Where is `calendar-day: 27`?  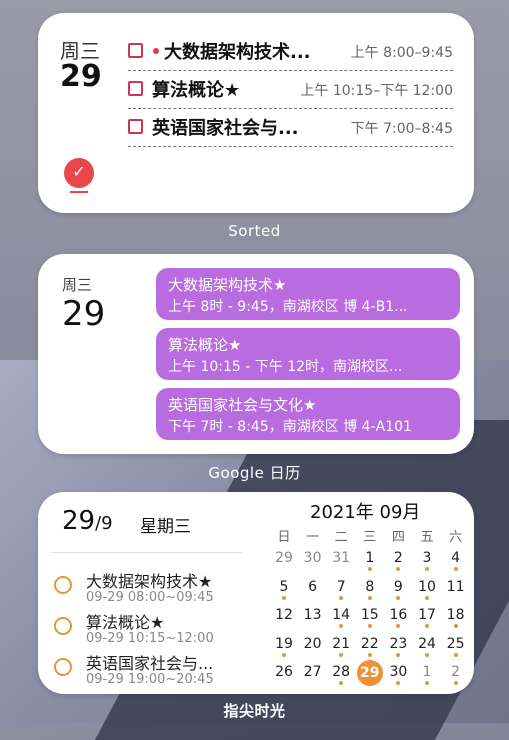
calendar-day: 27 is located at coordinates (313, 672).